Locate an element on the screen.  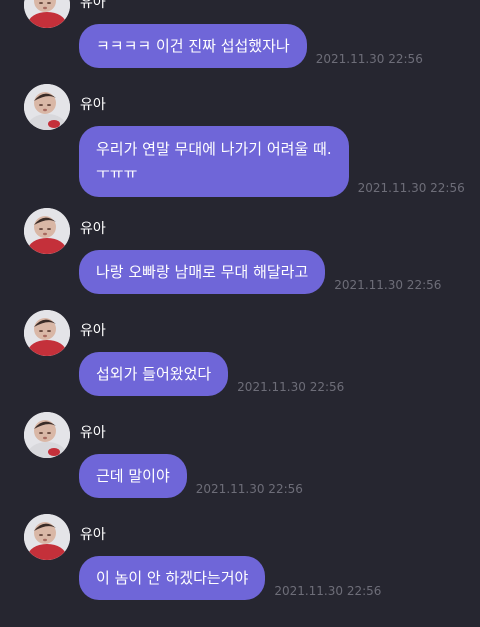
message-bubble: 우리가 연말 무대에 나가기 어려울 때. ㅜㅠㅠ is located at coordinates (214, 161).